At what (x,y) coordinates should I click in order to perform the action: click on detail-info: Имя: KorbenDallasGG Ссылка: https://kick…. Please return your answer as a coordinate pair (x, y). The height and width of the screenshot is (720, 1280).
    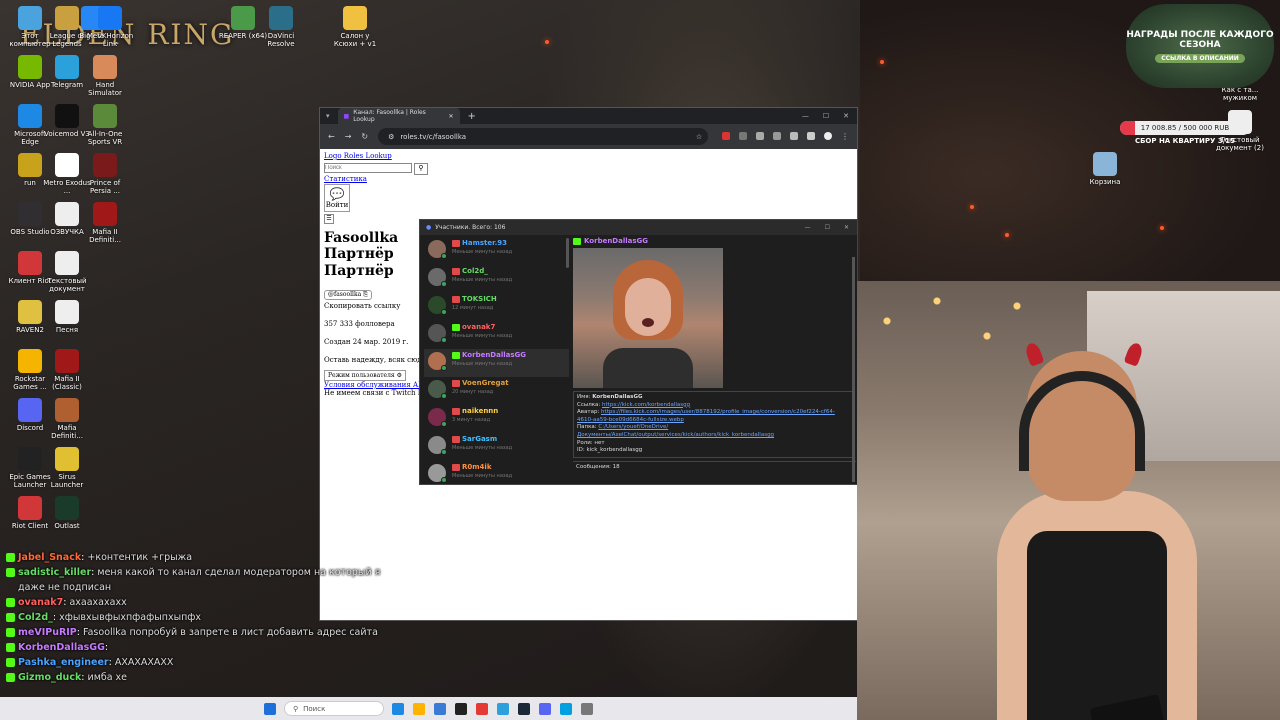
    Looking at the image, I should click on (713, 424).